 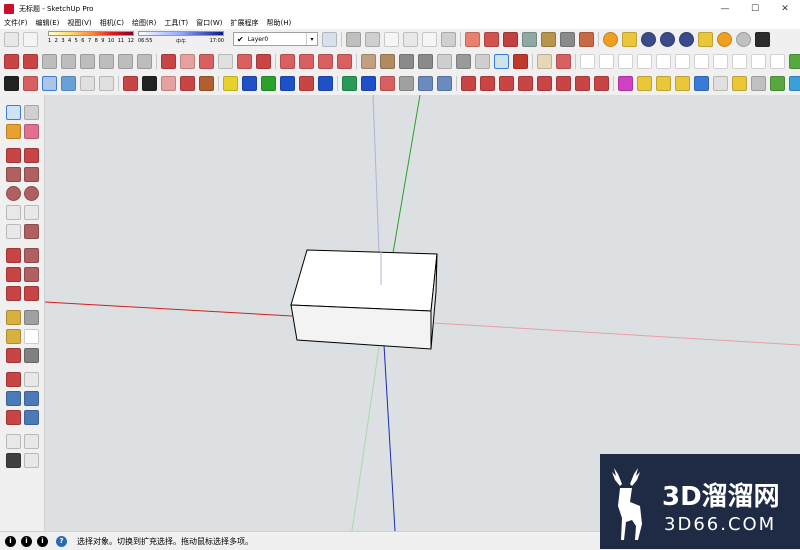 What do you see at coordinates (13, 293) in the screenshot?
I see `scale-icon` at bounding box center [13, 293].